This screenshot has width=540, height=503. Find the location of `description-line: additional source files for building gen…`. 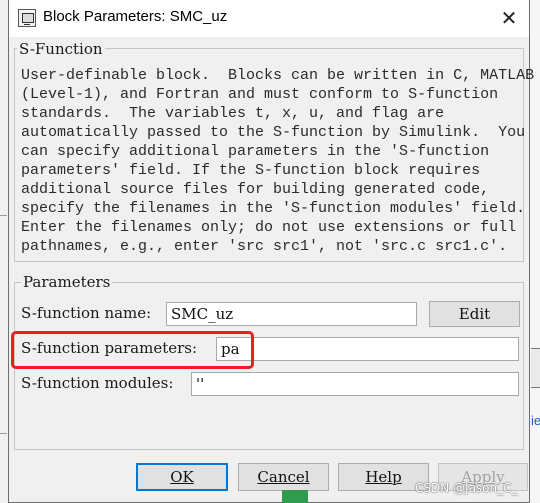

description-line: additional source files for building gen… is located at coordinates (255, 189).